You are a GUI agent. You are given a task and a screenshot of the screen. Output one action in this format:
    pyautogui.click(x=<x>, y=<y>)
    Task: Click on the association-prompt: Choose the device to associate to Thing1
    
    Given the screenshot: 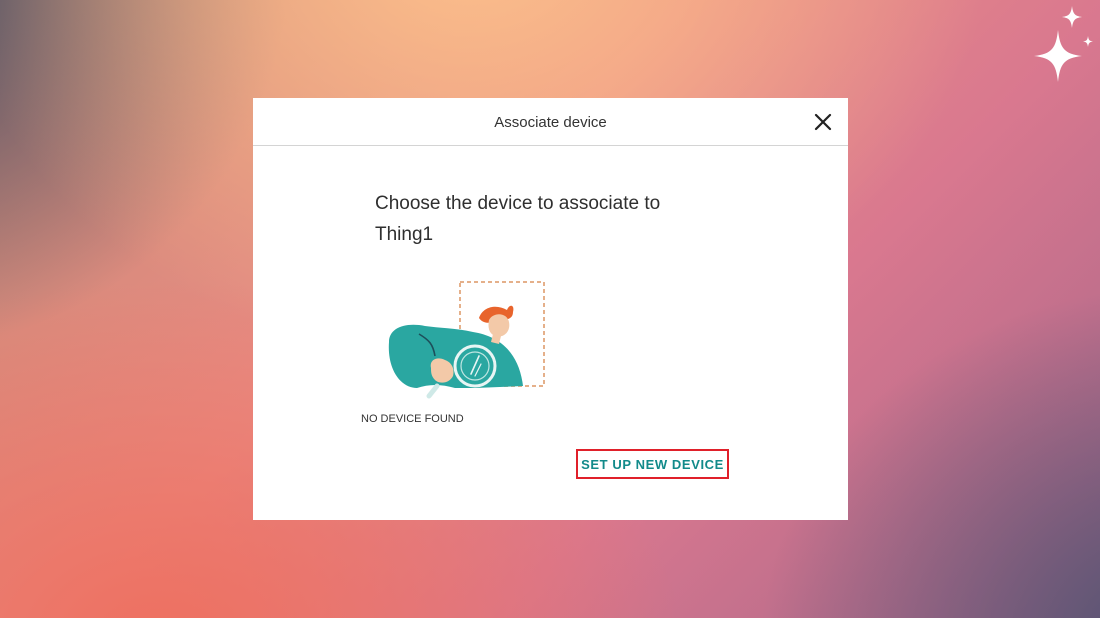 What is the action you would take?
    pyautogui.click(x=518, y=219)
    